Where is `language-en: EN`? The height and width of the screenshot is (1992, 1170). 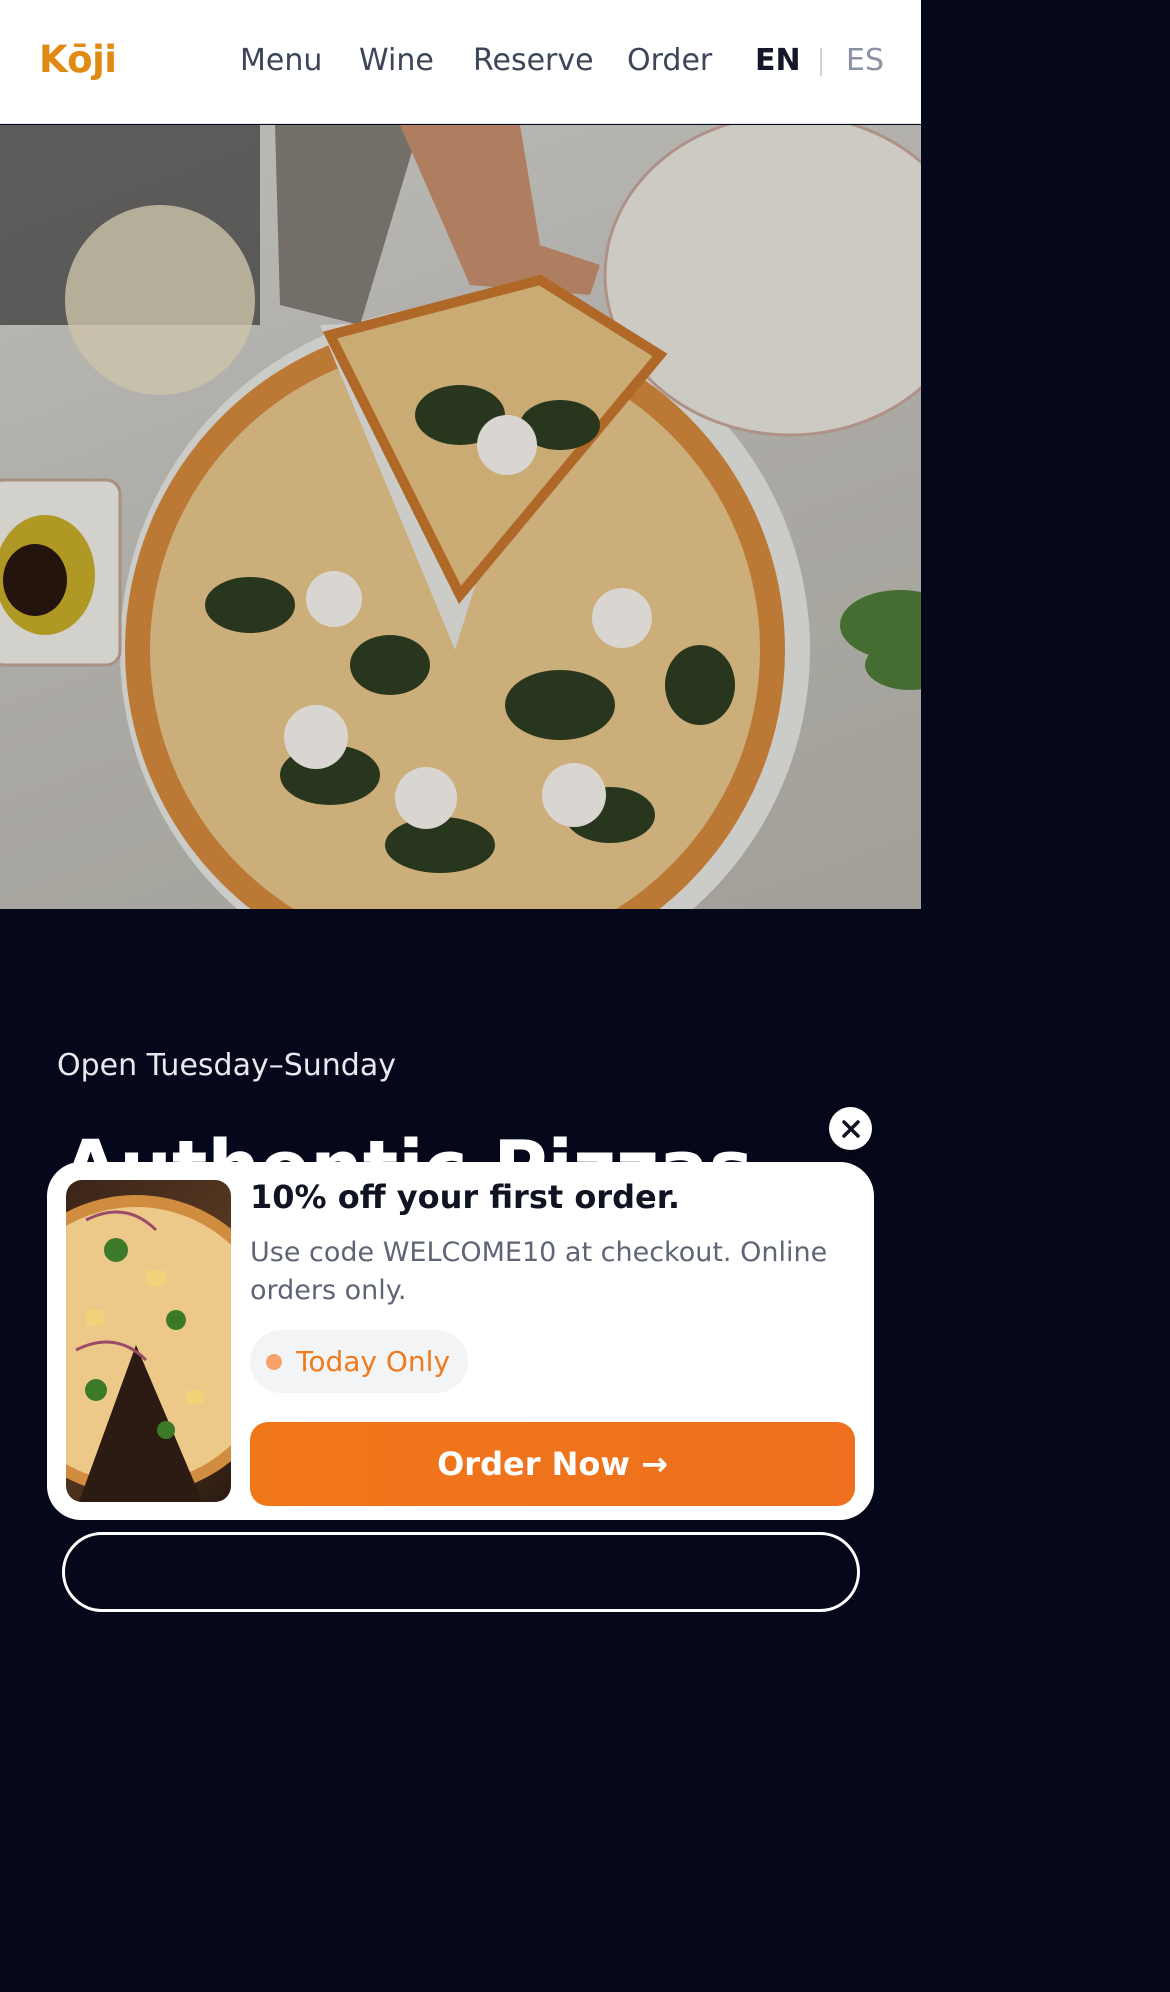
language-en: EN is located at coordinates (778, 60).